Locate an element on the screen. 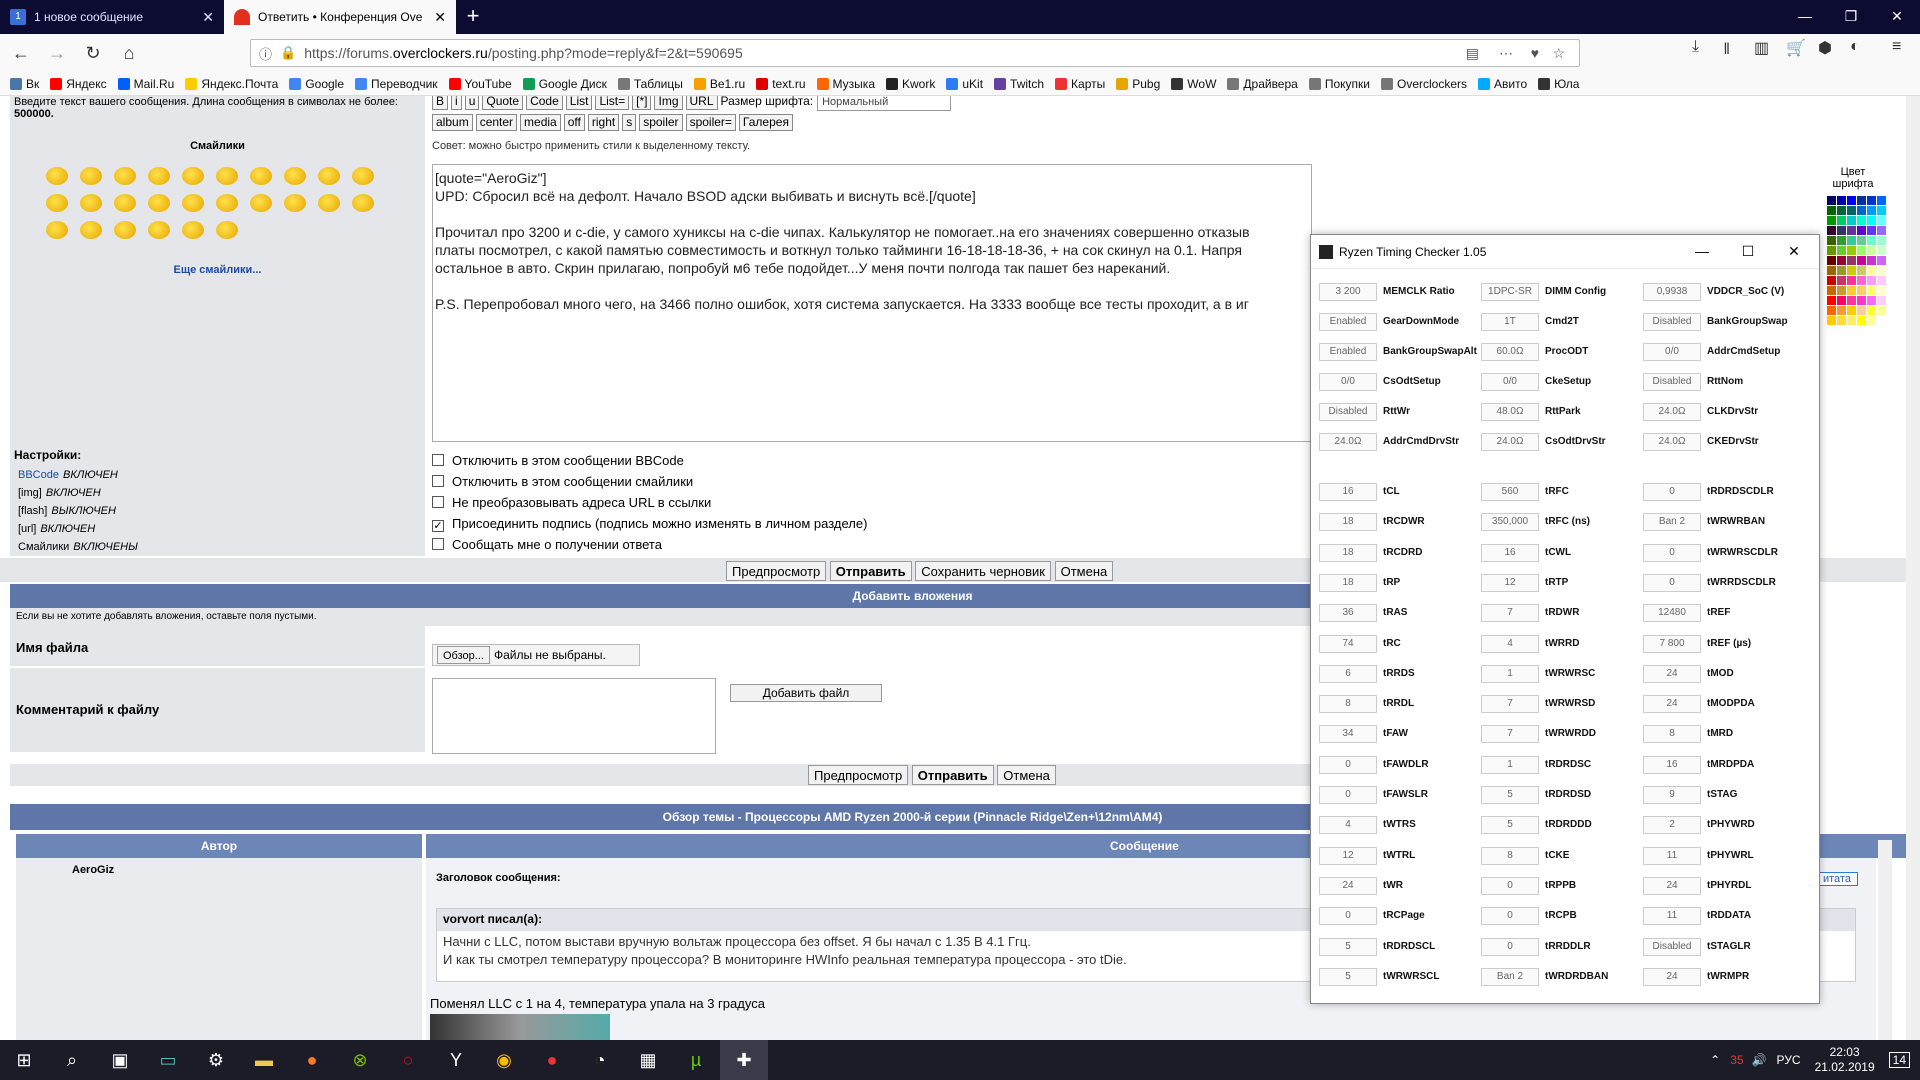  timing-value: 48.0Ω is located at coordinates (1510, 412).